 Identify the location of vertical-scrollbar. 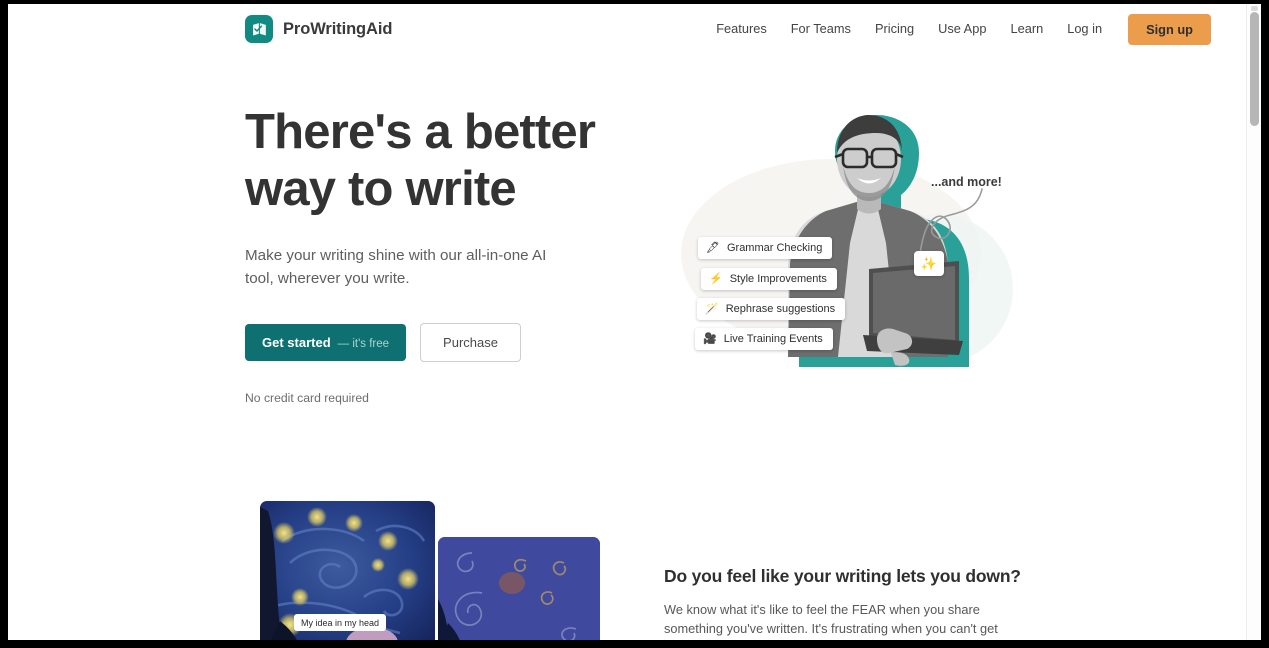
(1253, 322).